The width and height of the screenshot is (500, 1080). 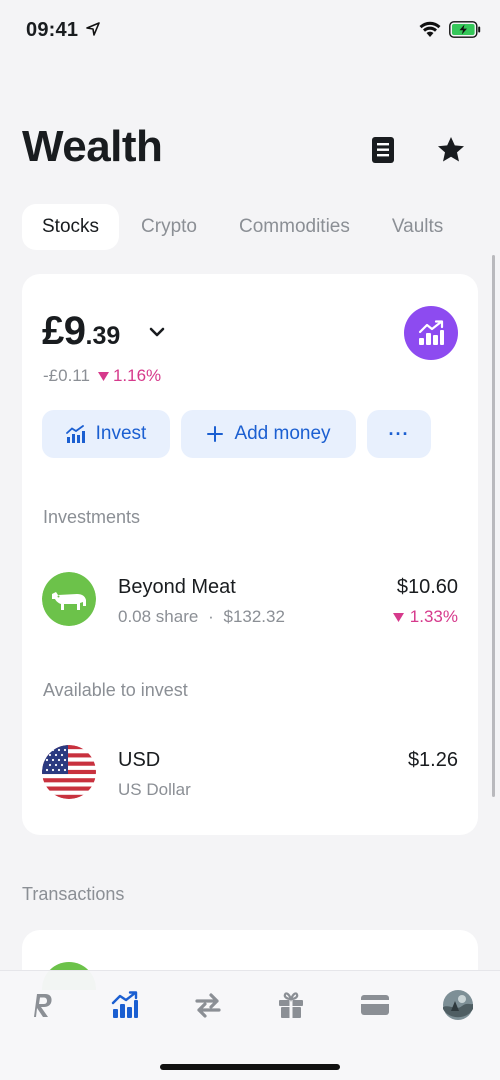 What do you see at coordinates (375, 1005) in the screenshot?
I see `cards-icon` at bounding box center [375, 1005].